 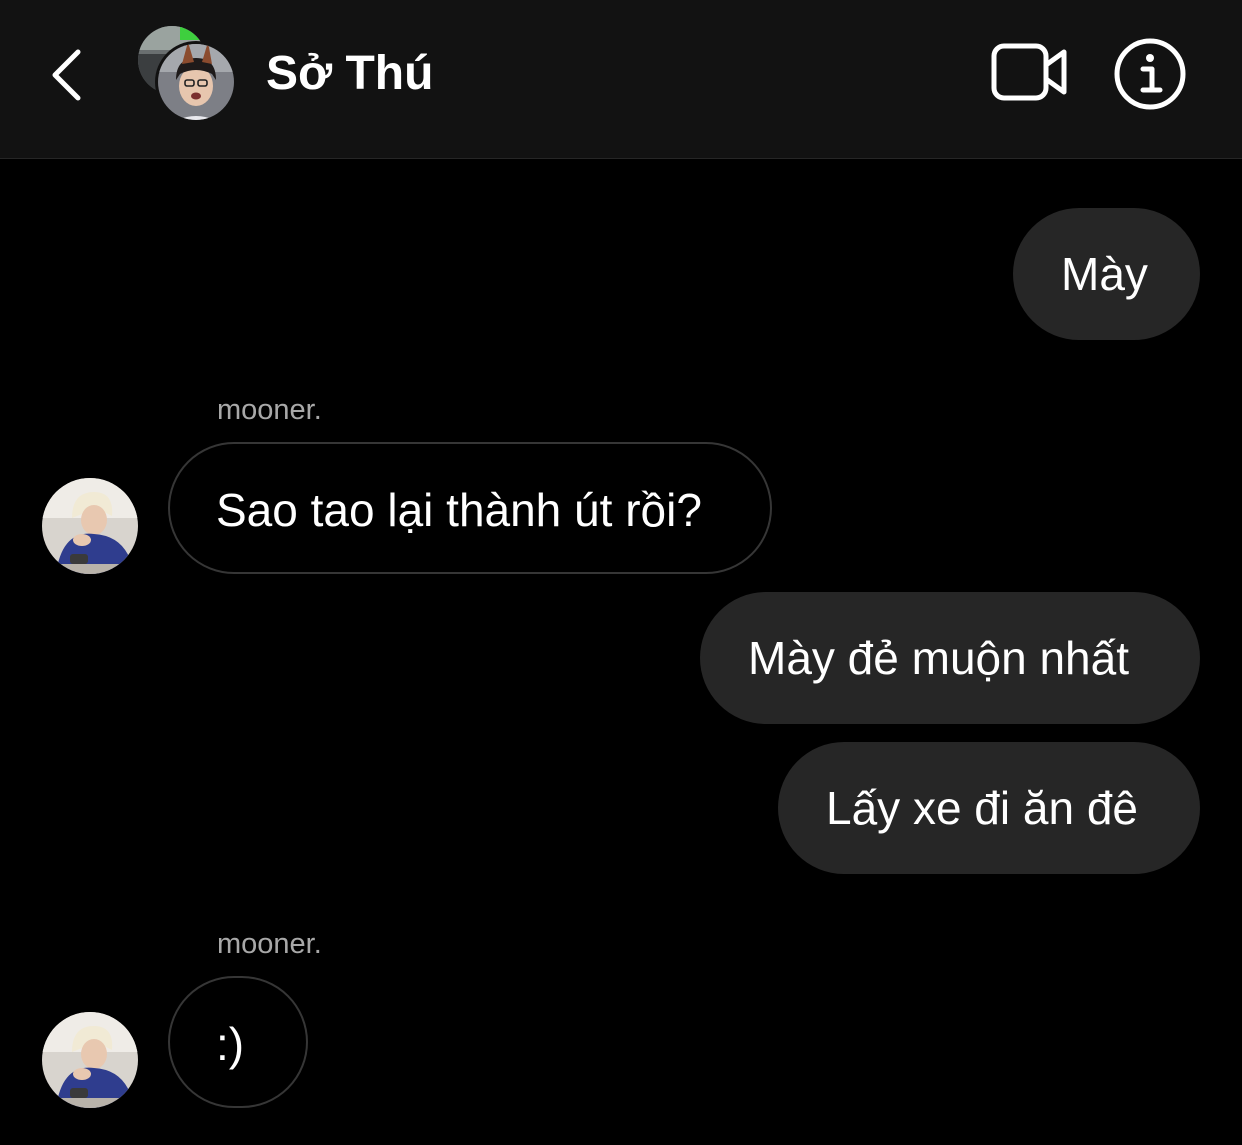 I want to click on message-bubble-outgoing: Lấy xe đi ăn đê, so click(x=989, y=808).